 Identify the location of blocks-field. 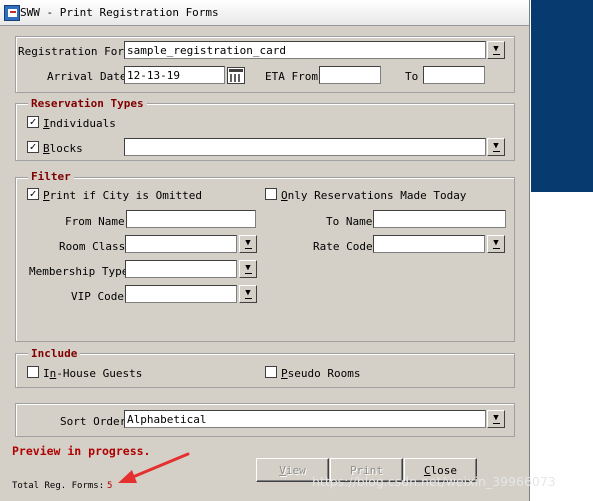
(305, 147).